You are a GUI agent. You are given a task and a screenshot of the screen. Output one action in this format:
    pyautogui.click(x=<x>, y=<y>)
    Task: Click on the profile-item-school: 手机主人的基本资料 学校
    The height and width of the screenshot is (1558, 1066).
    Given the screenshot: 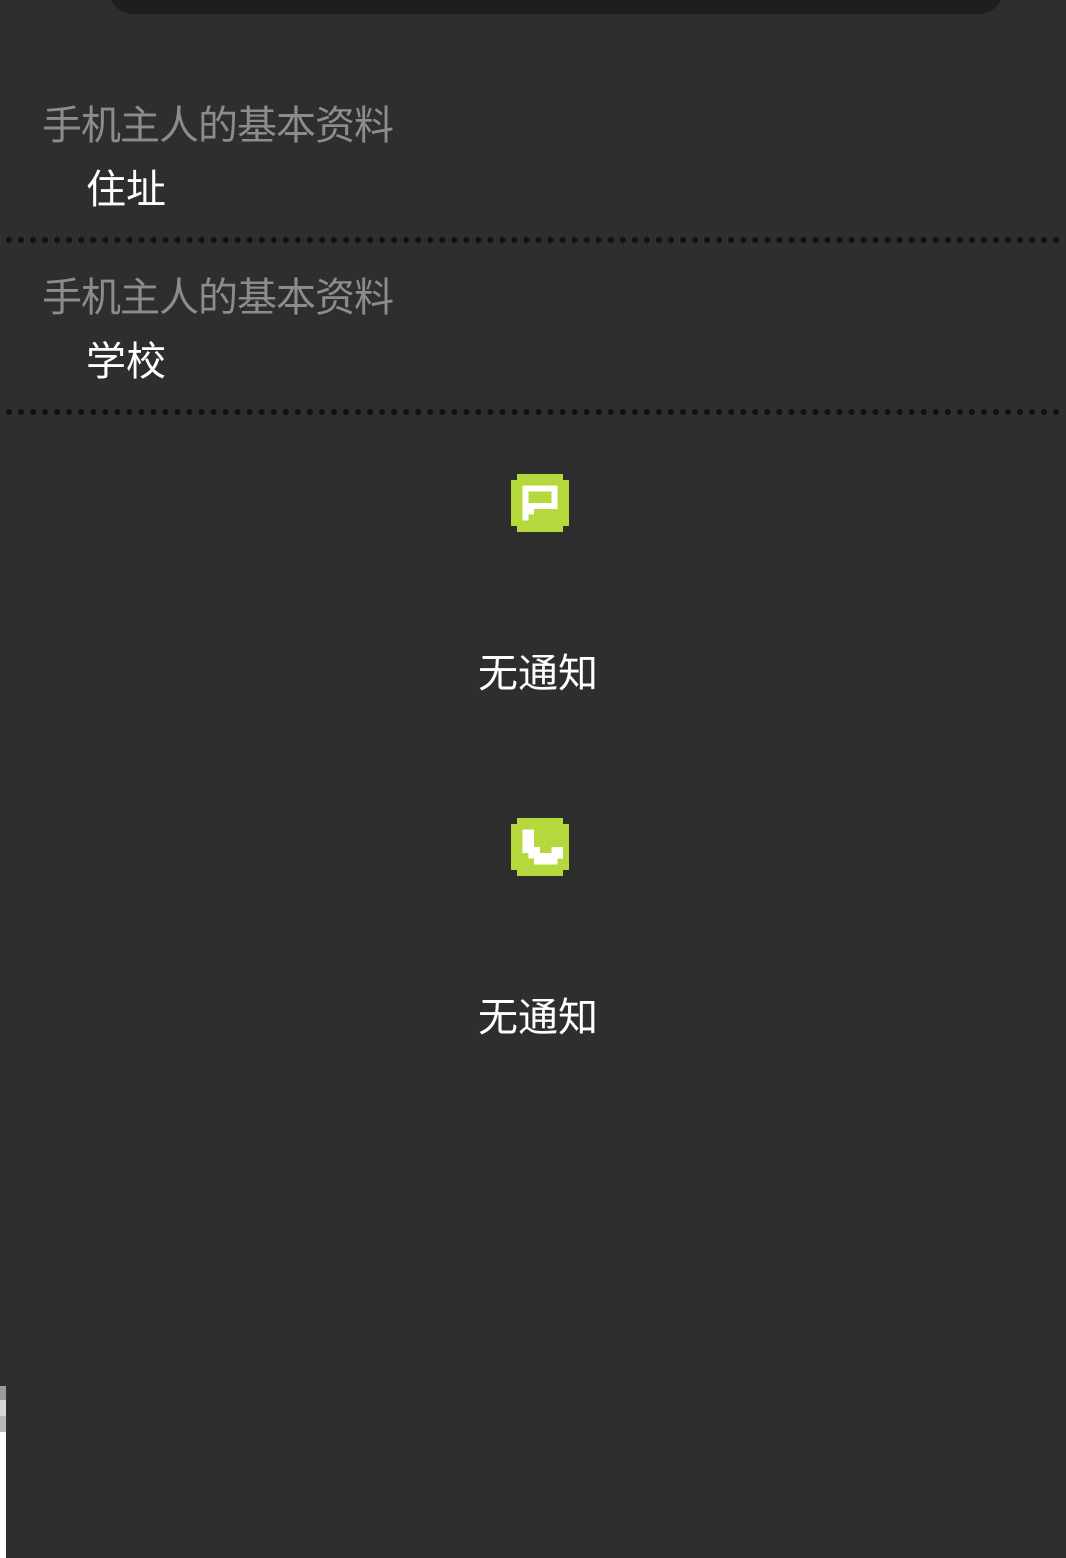 What is the action you would take?
    pyautogui.click(x=533, y=327)
    